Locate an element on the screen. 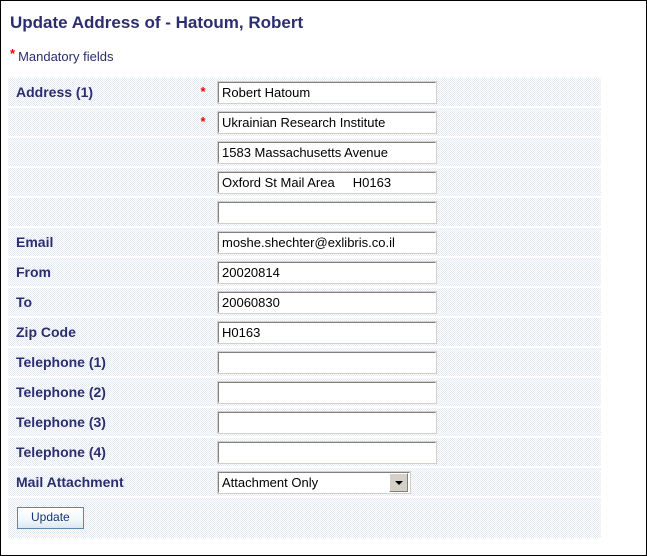 This screenshot has width=647, height=556. field-label: Telephone (1) is located at coordinates (100, 362).